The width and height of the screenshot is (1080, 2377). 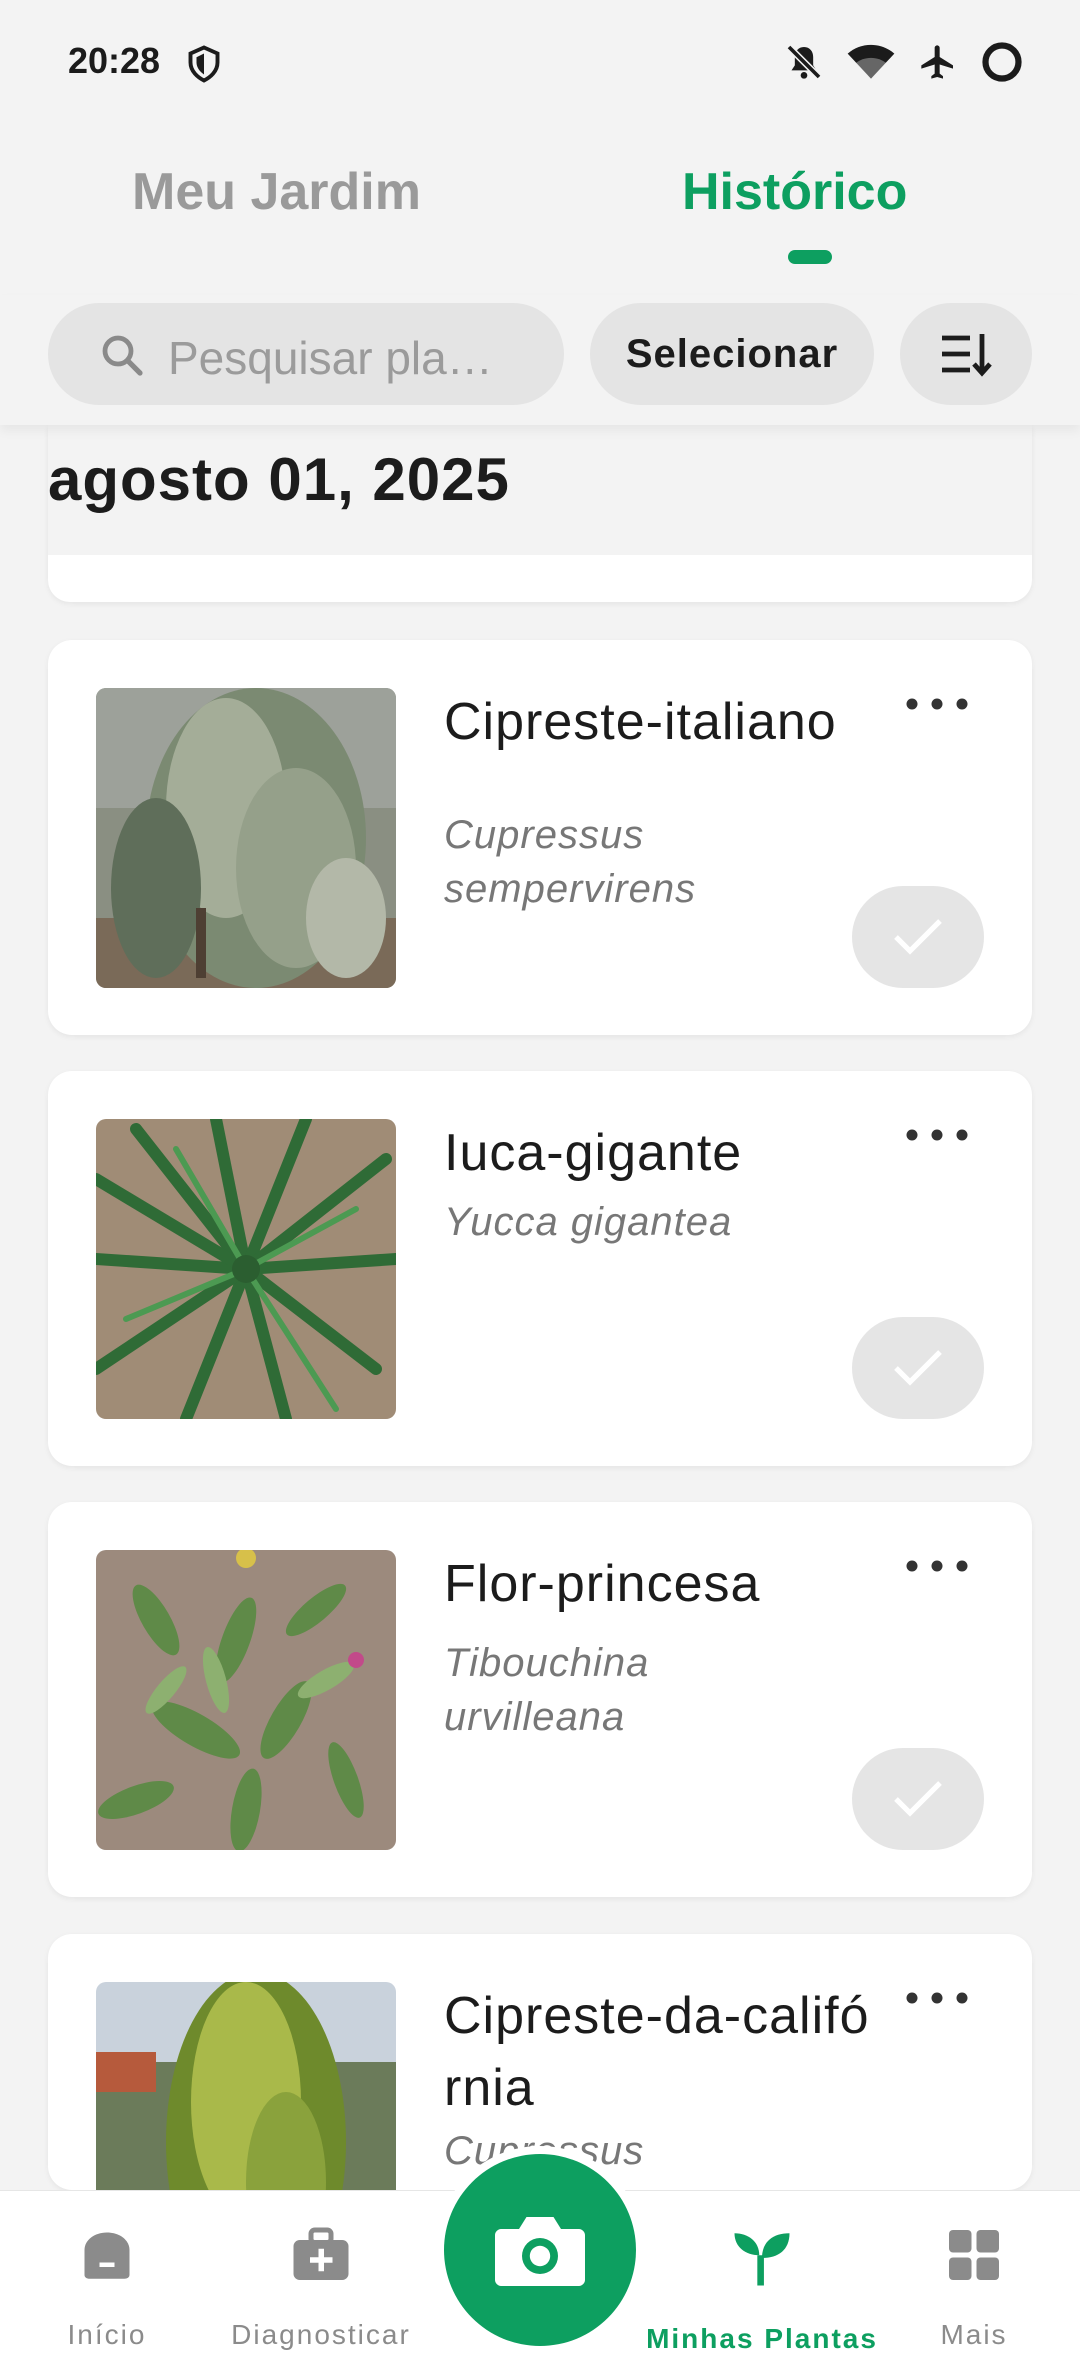 I want to click on date-header: agosto 01, 2025, so click(x=282, y=479).